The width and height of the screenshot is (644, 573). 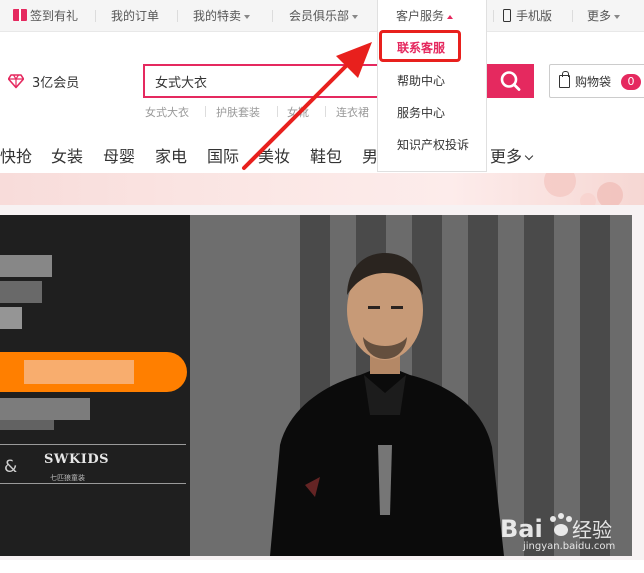 What do you see at coordinates (167, 112) in the screenshot?
I see `hot-keyword: 女式大衣` at bounding box center [167, 112].